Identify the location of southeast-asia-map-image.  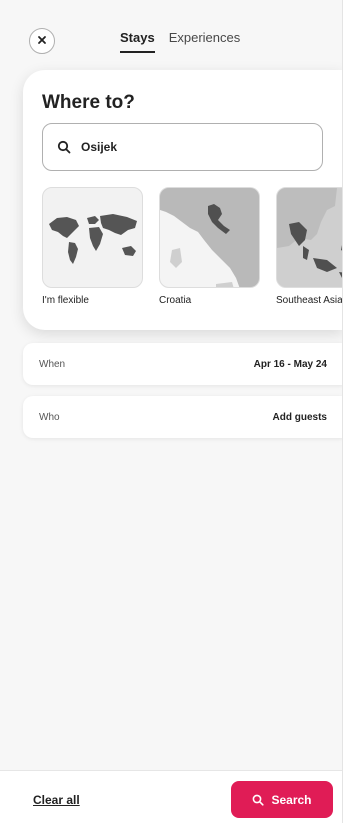
(309, 237).